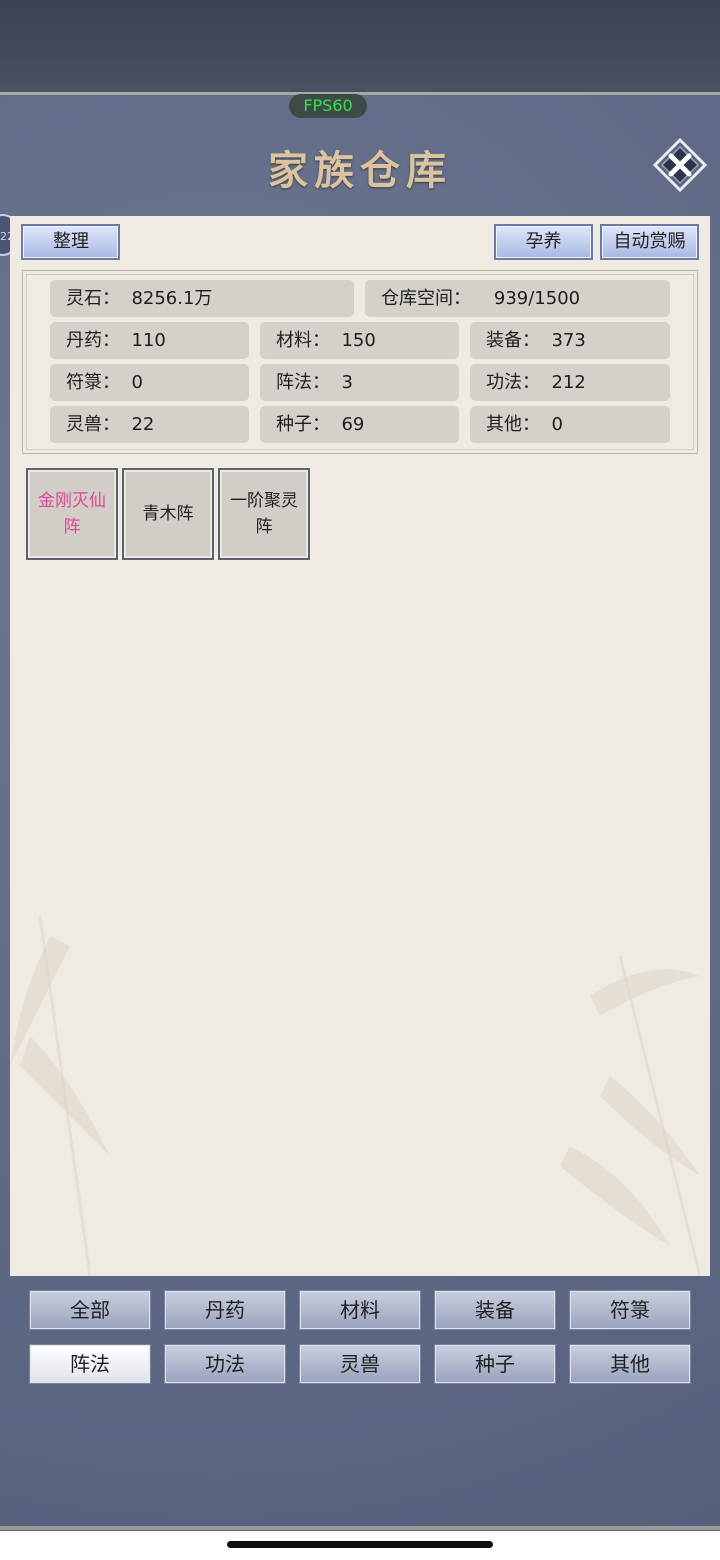  I want to click on seeds-stat: 种子： 69, so click(359, 424).